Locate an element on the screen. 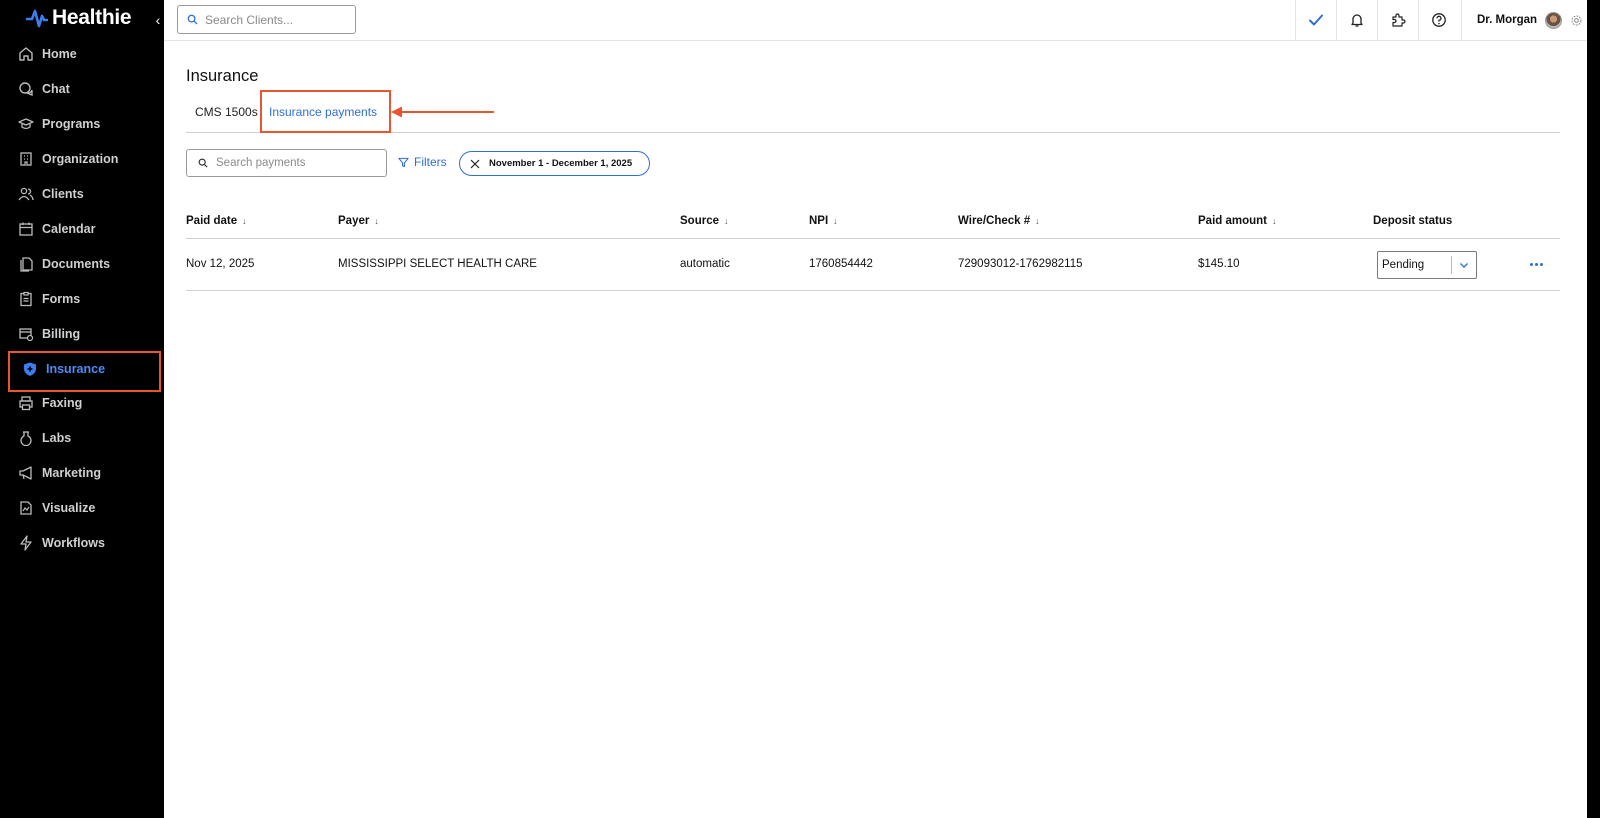  users-icon is located at coordinates (26, 194).